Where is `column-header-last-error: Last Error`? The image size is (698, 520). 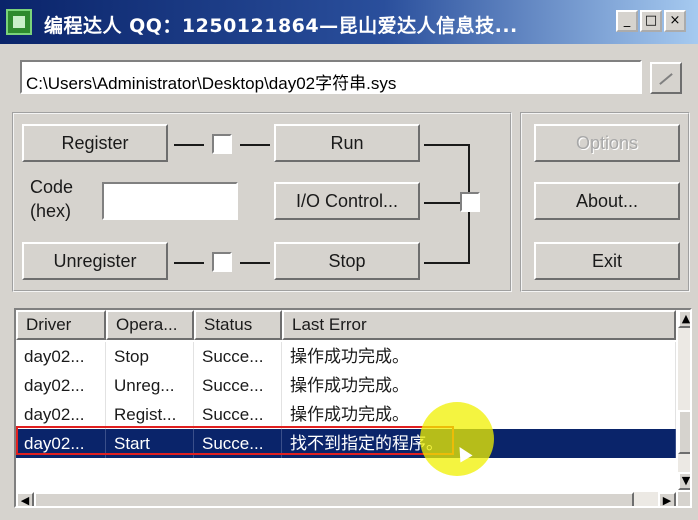 column-header-last-error: Last Error is located at coordinates (479, 325).